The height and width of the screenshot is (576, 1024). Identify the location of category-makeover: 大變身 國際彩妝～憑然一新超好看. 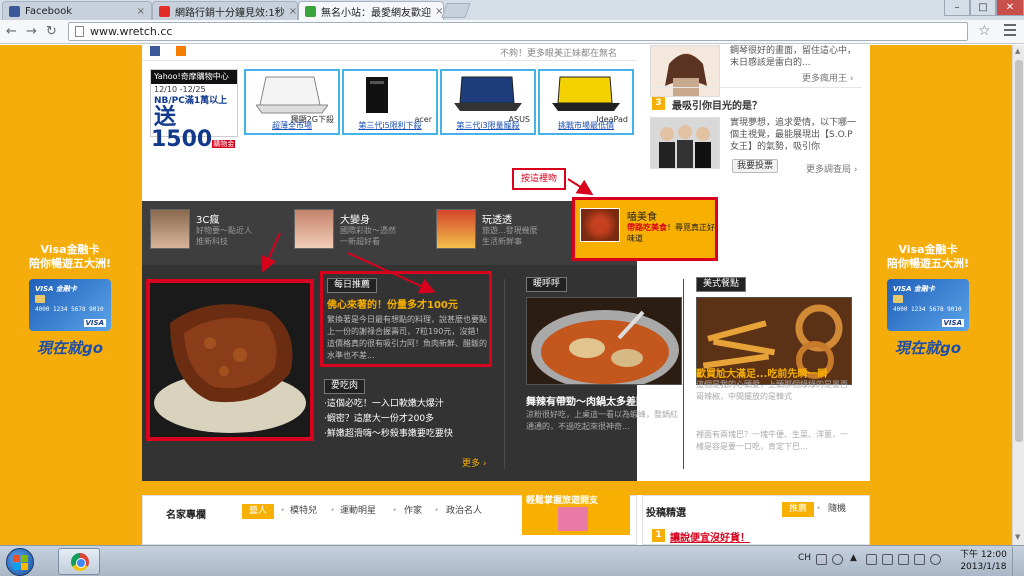
(362, 233).